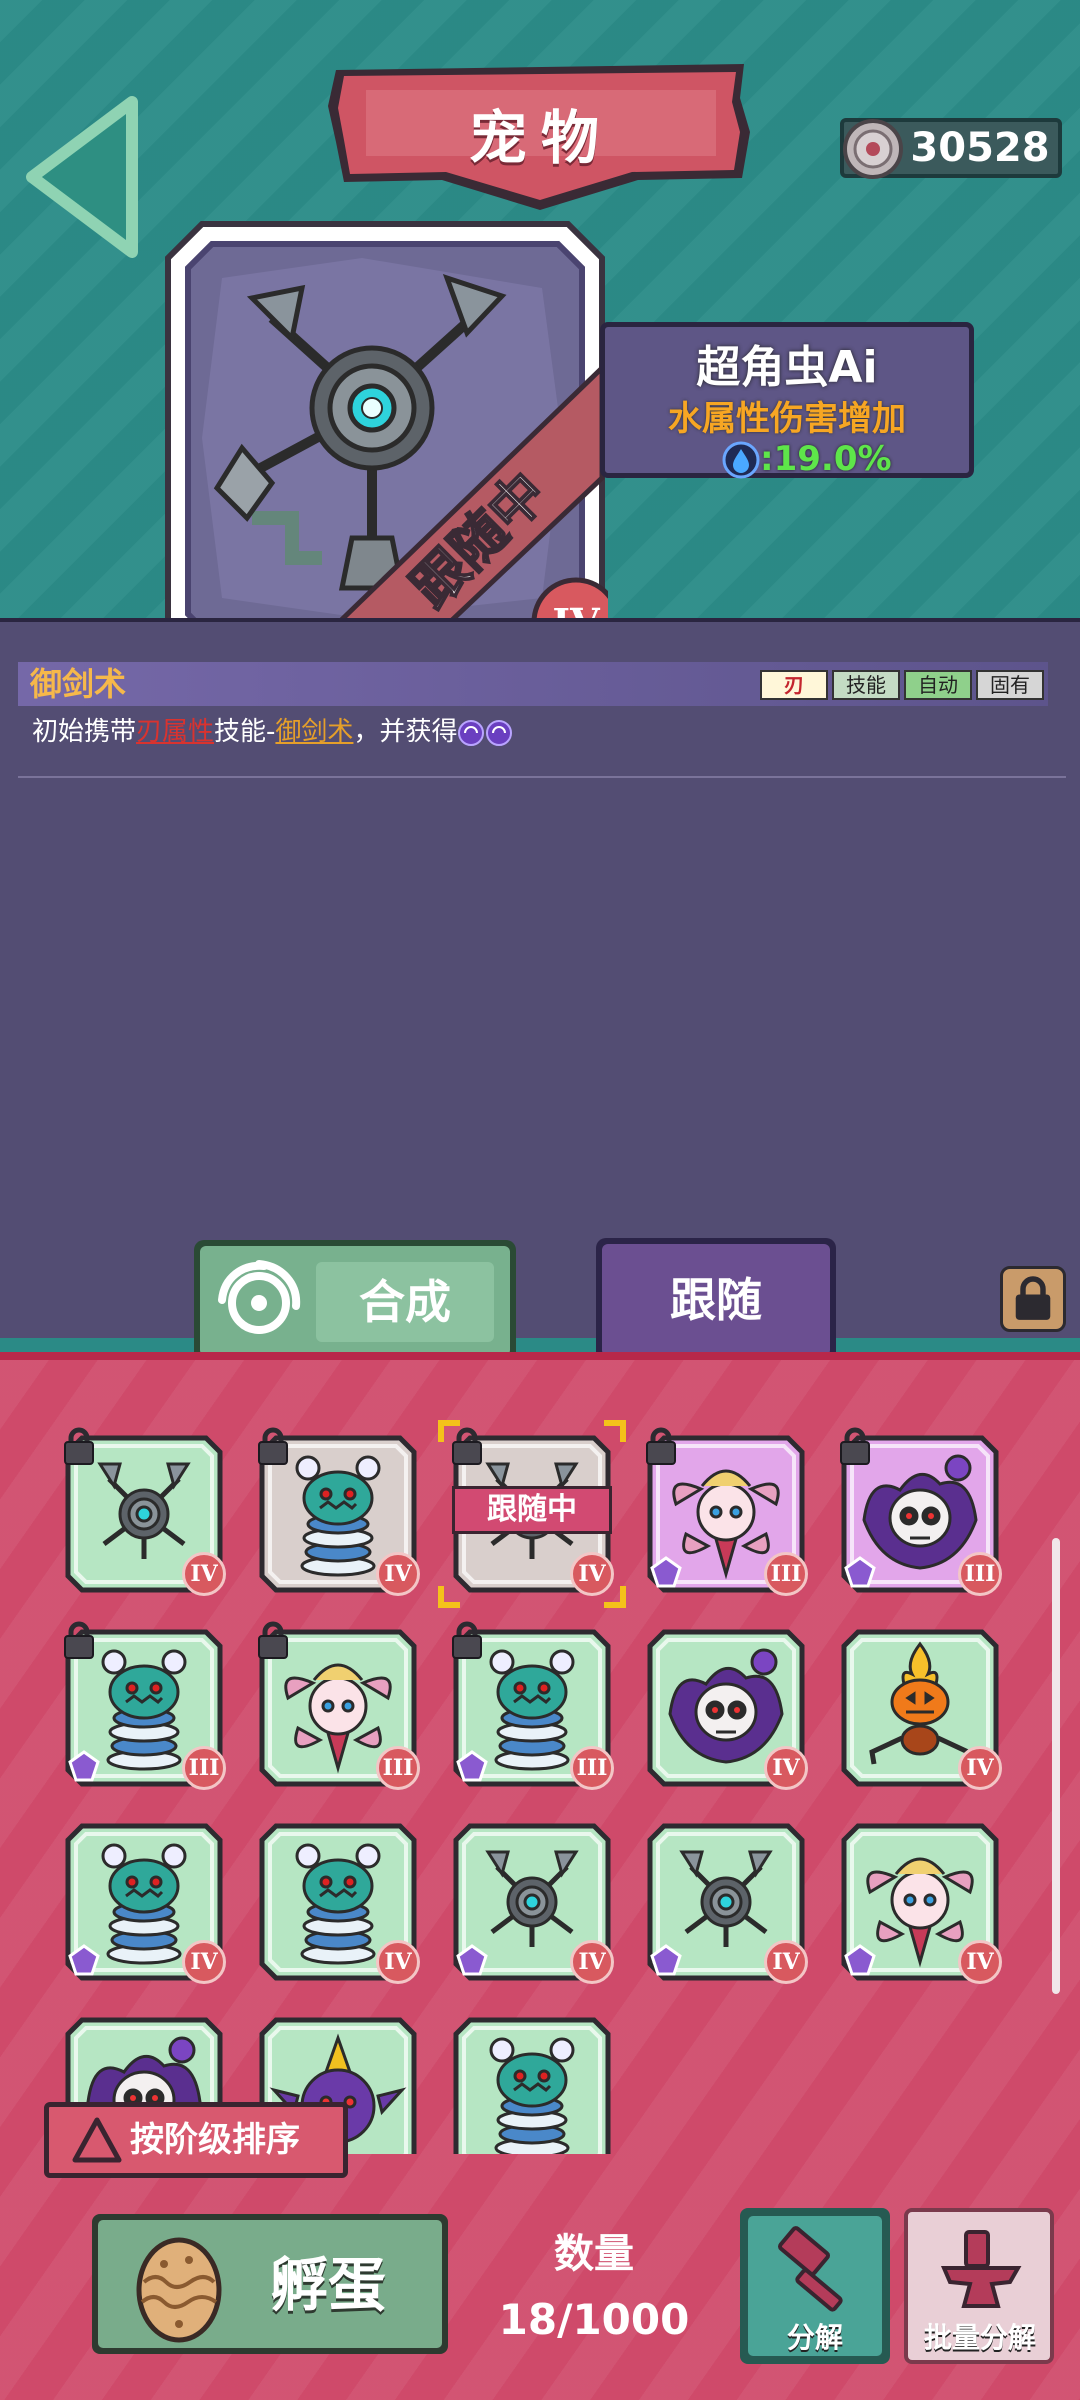 This screenshot has height=2400, width=1080. Describe the element at coordinates (385, 441) in the screenshot. I see `pet-portrait: 跟随中 IV` at that location.